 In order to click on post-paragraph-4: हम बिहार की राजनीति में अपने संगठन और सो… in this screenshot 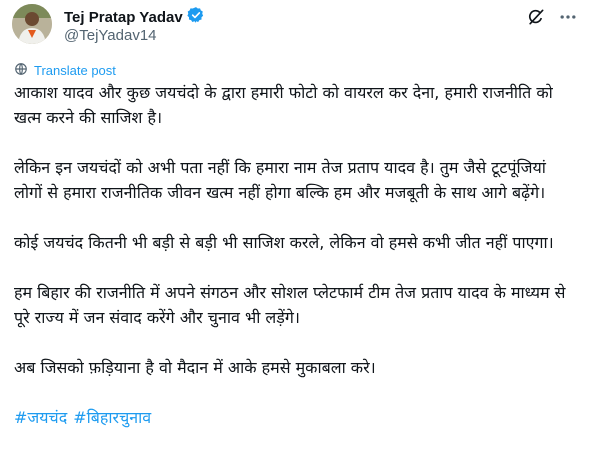, I will do `click(290, 305)`.